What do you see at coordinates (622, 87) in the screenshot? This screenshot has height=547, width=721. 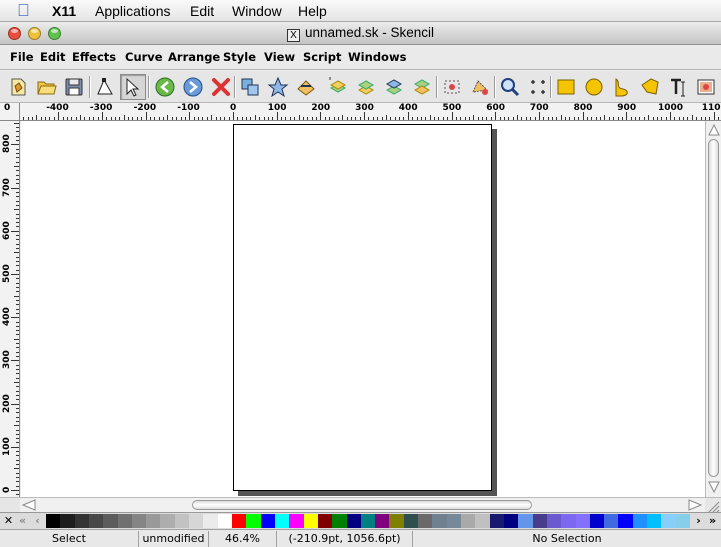 I see `curve-tool-button` at bounding box center [622, 87].